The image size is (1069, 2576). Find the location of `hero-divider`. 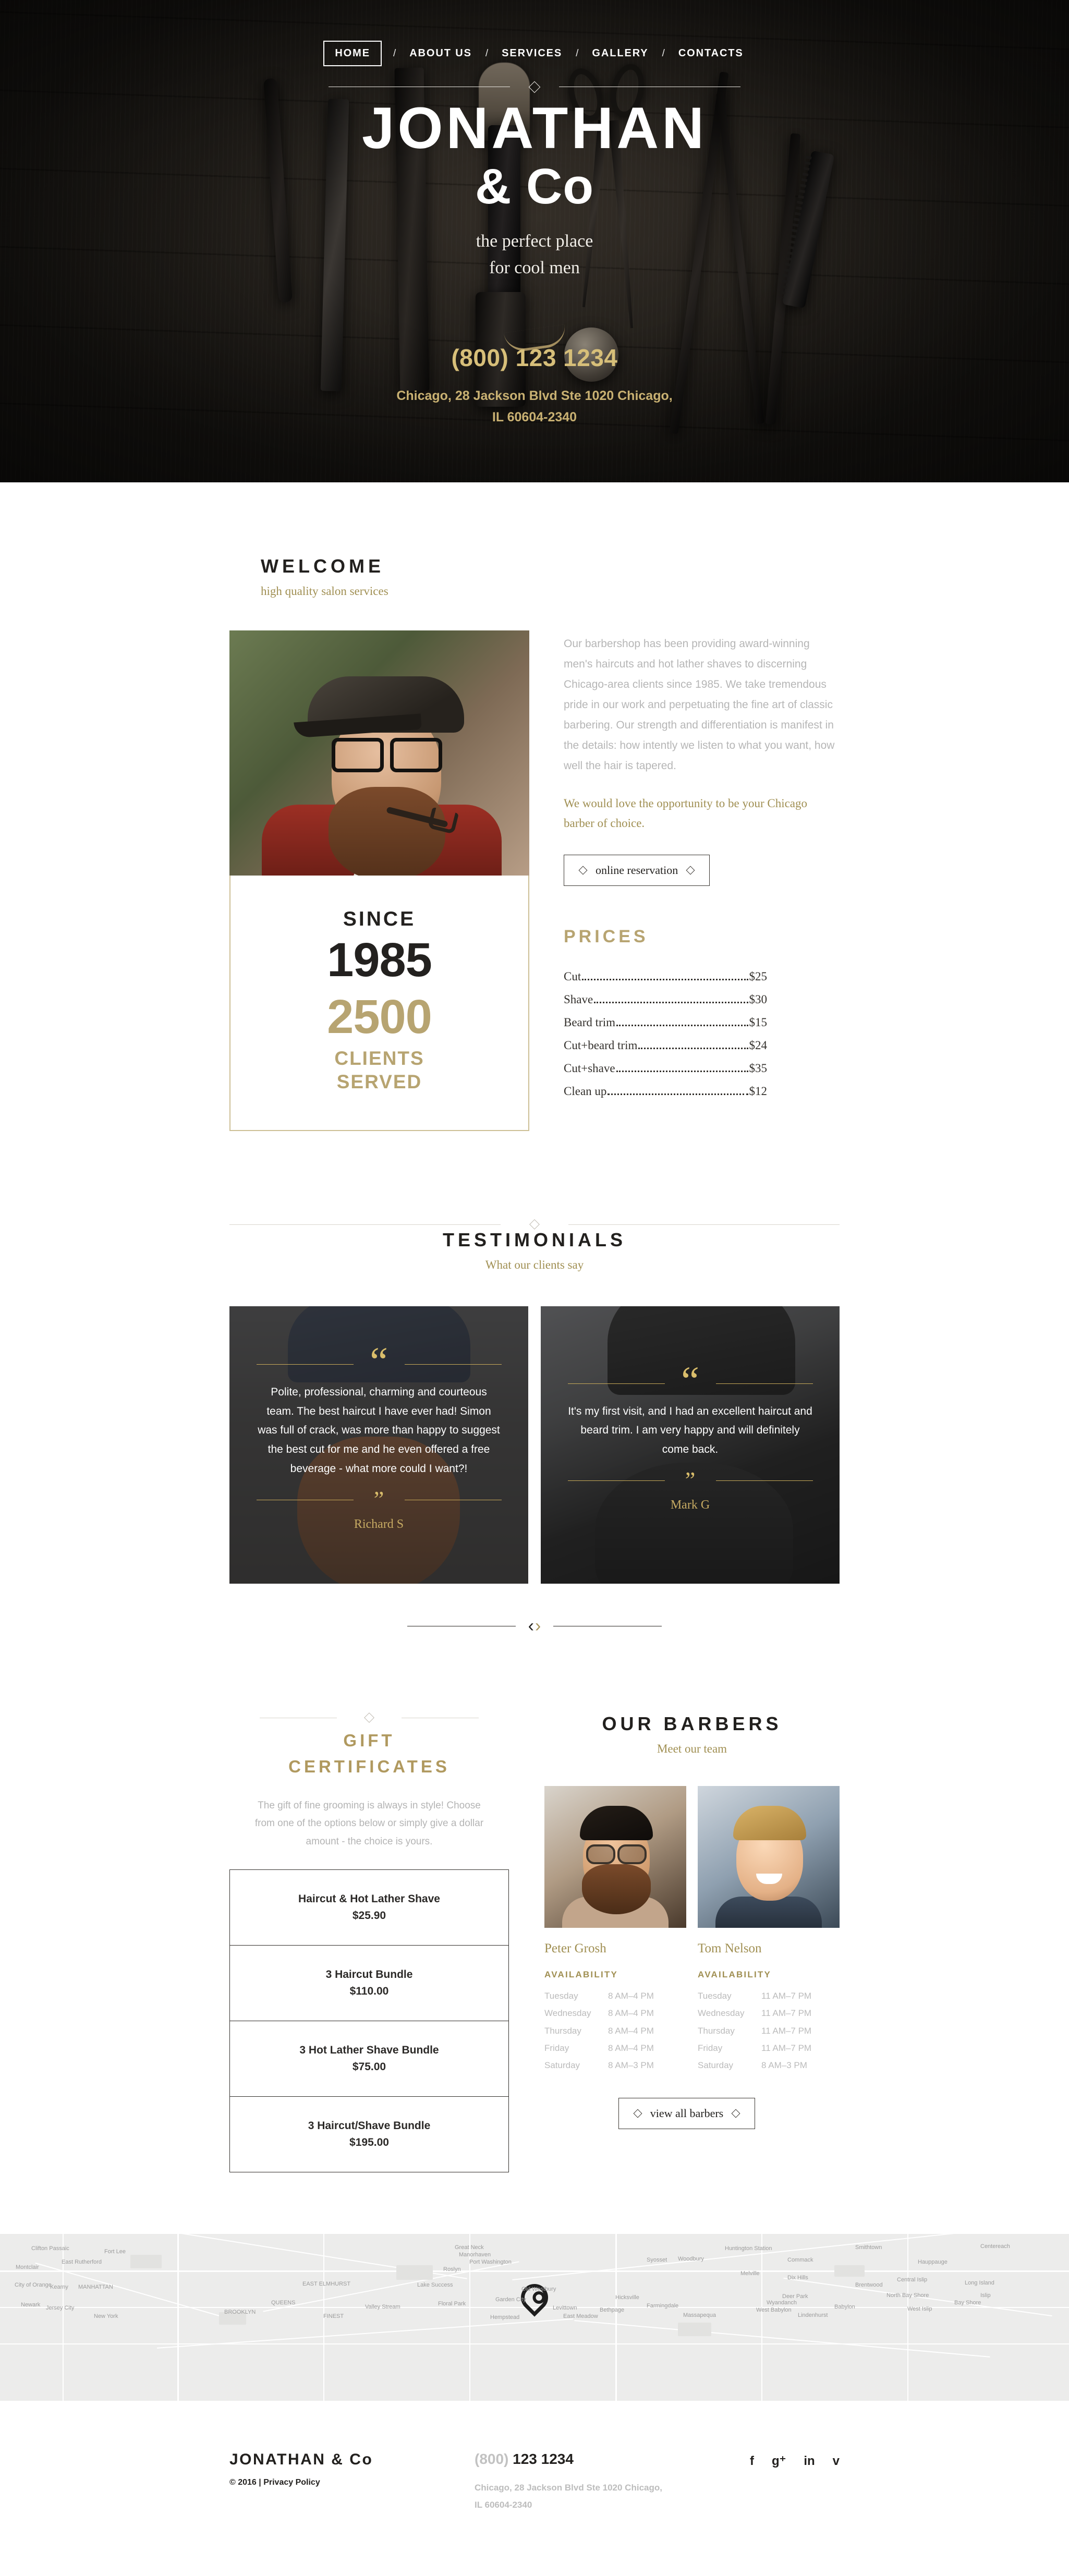

hero-divider is located at coordinates (534, 87).